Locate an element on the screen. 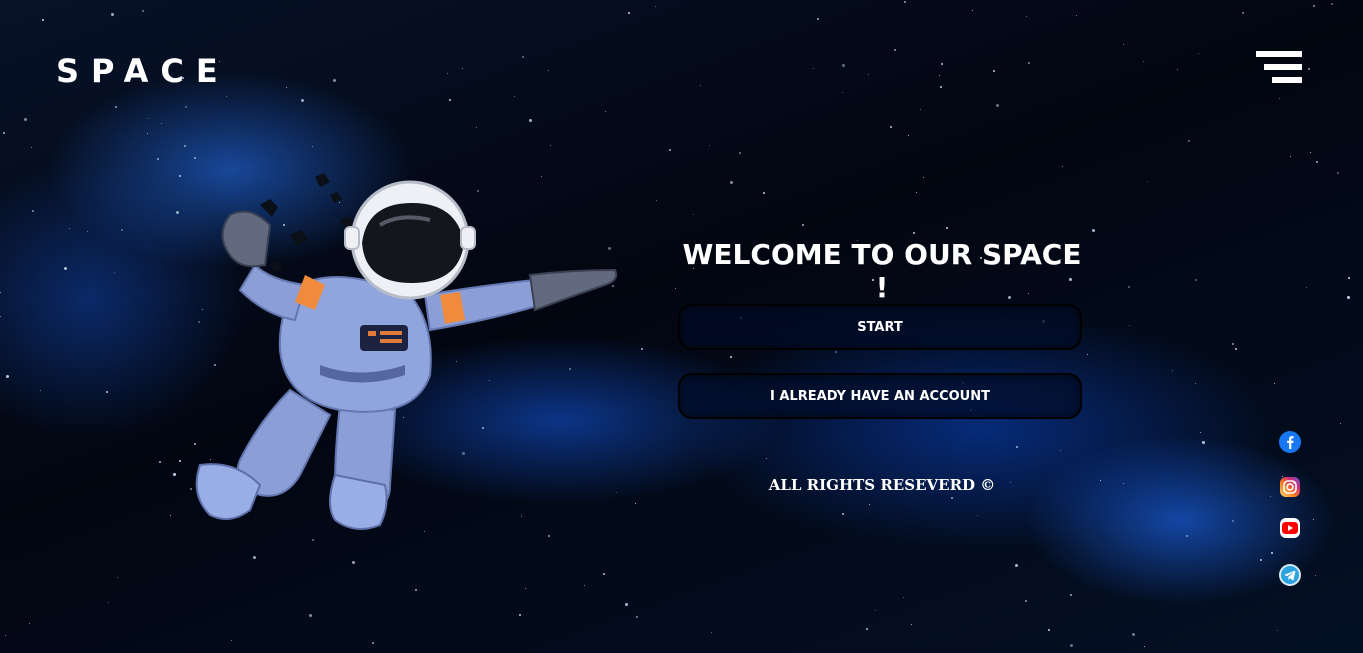 Image resolution: width=1363 pixels, height=653 pixels. login-button: I ALREADY HAVE AN ACCOUNT is located at coordinates (880, 396).